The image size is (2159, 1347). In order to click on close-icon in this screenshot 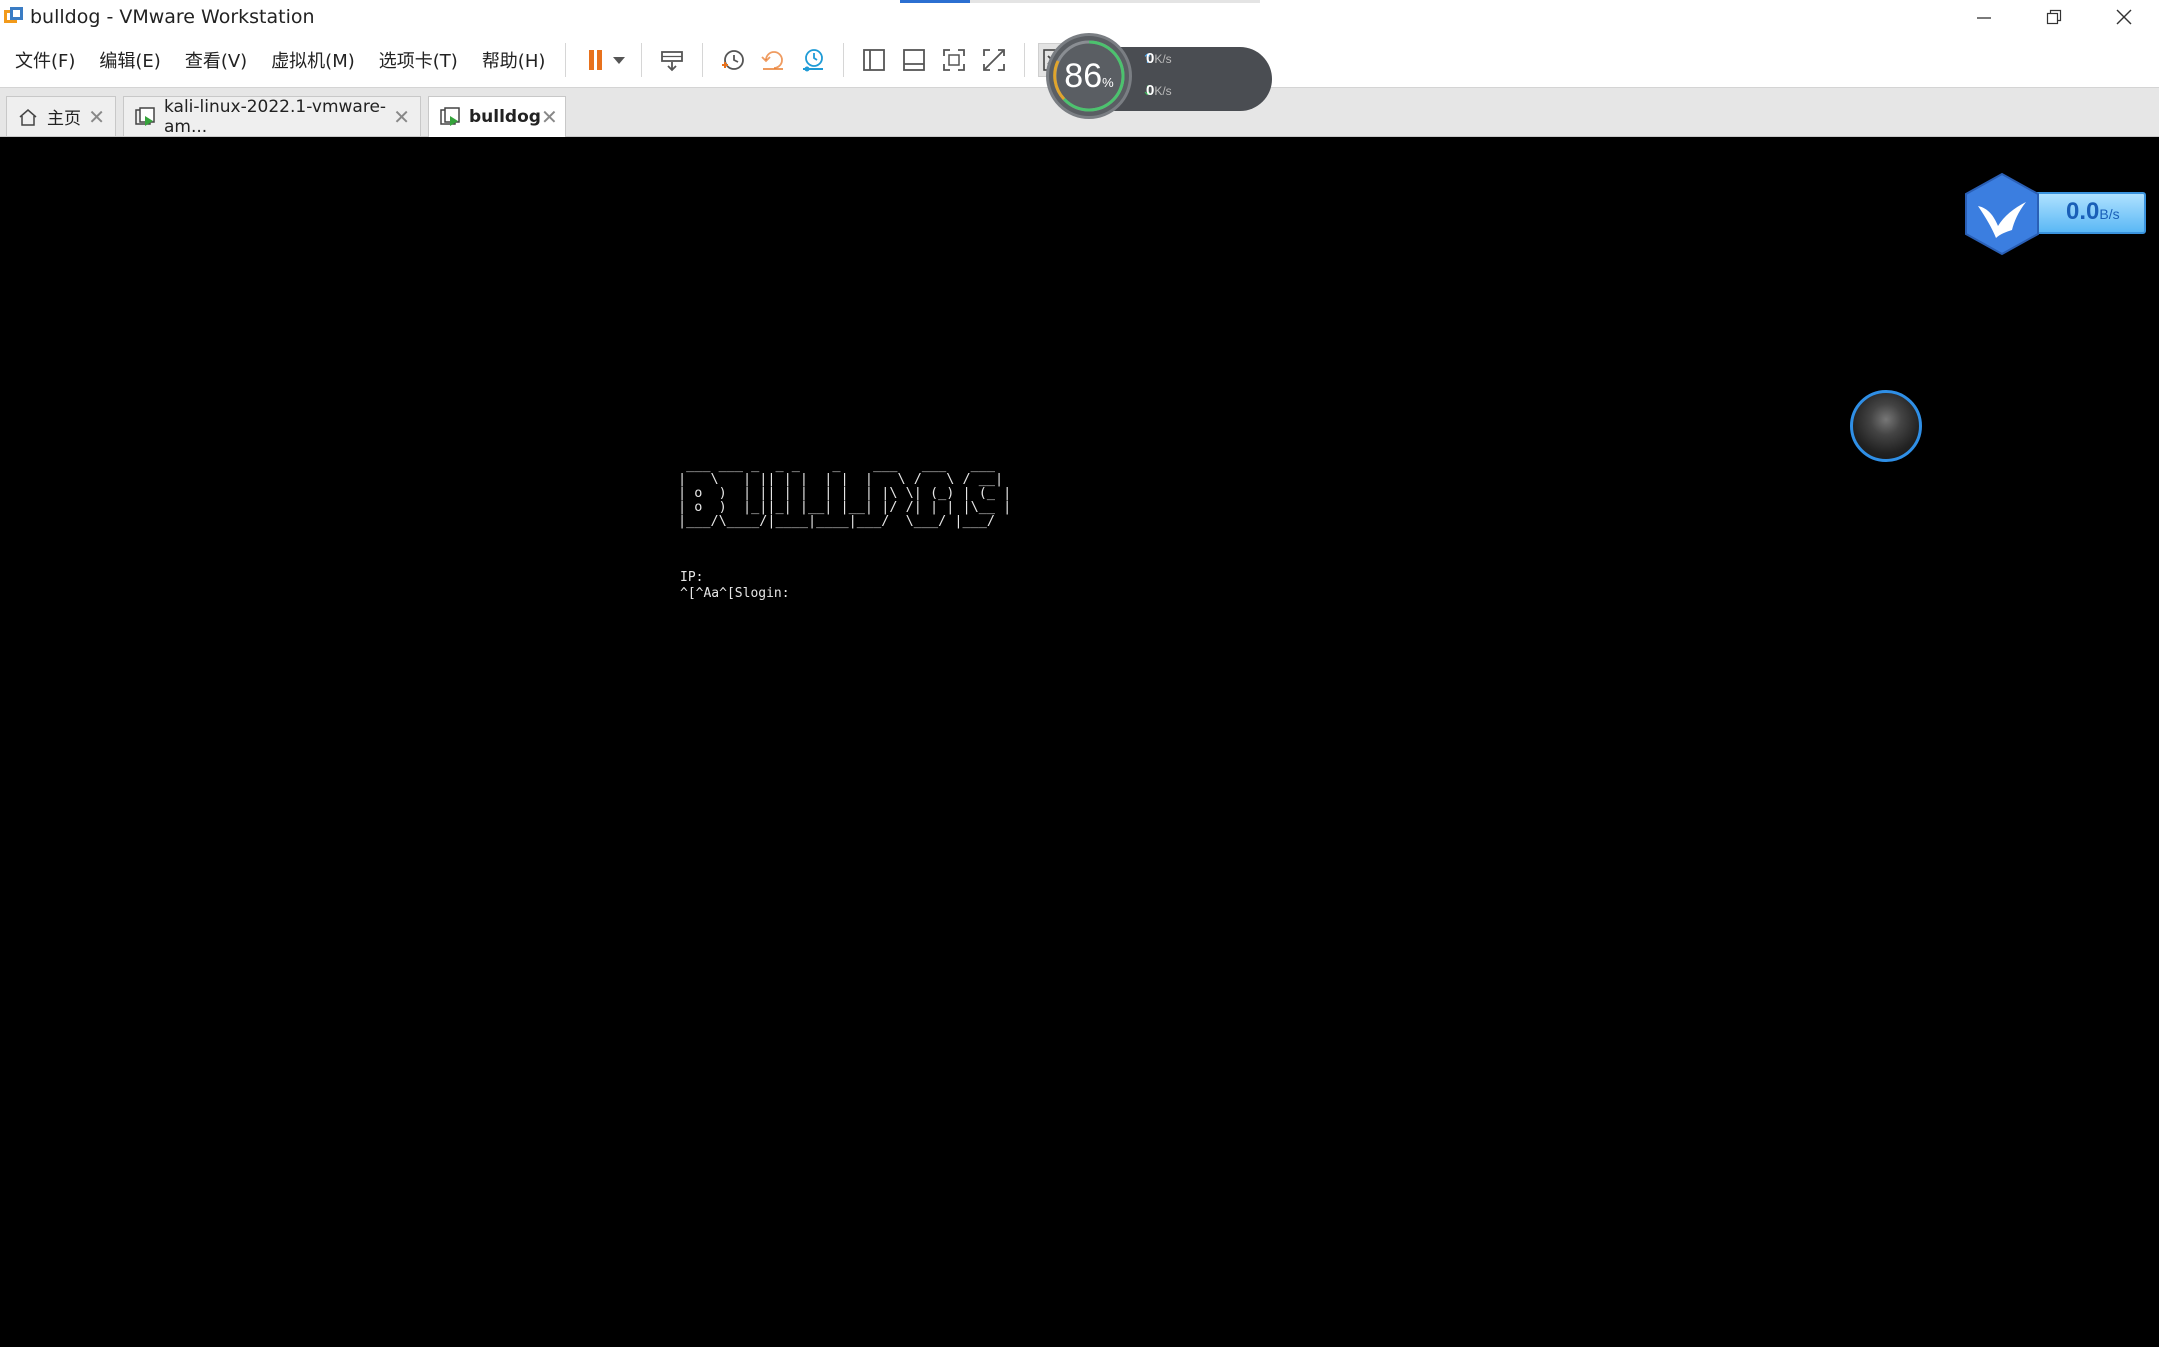, I will do `click(2124, 16)`.